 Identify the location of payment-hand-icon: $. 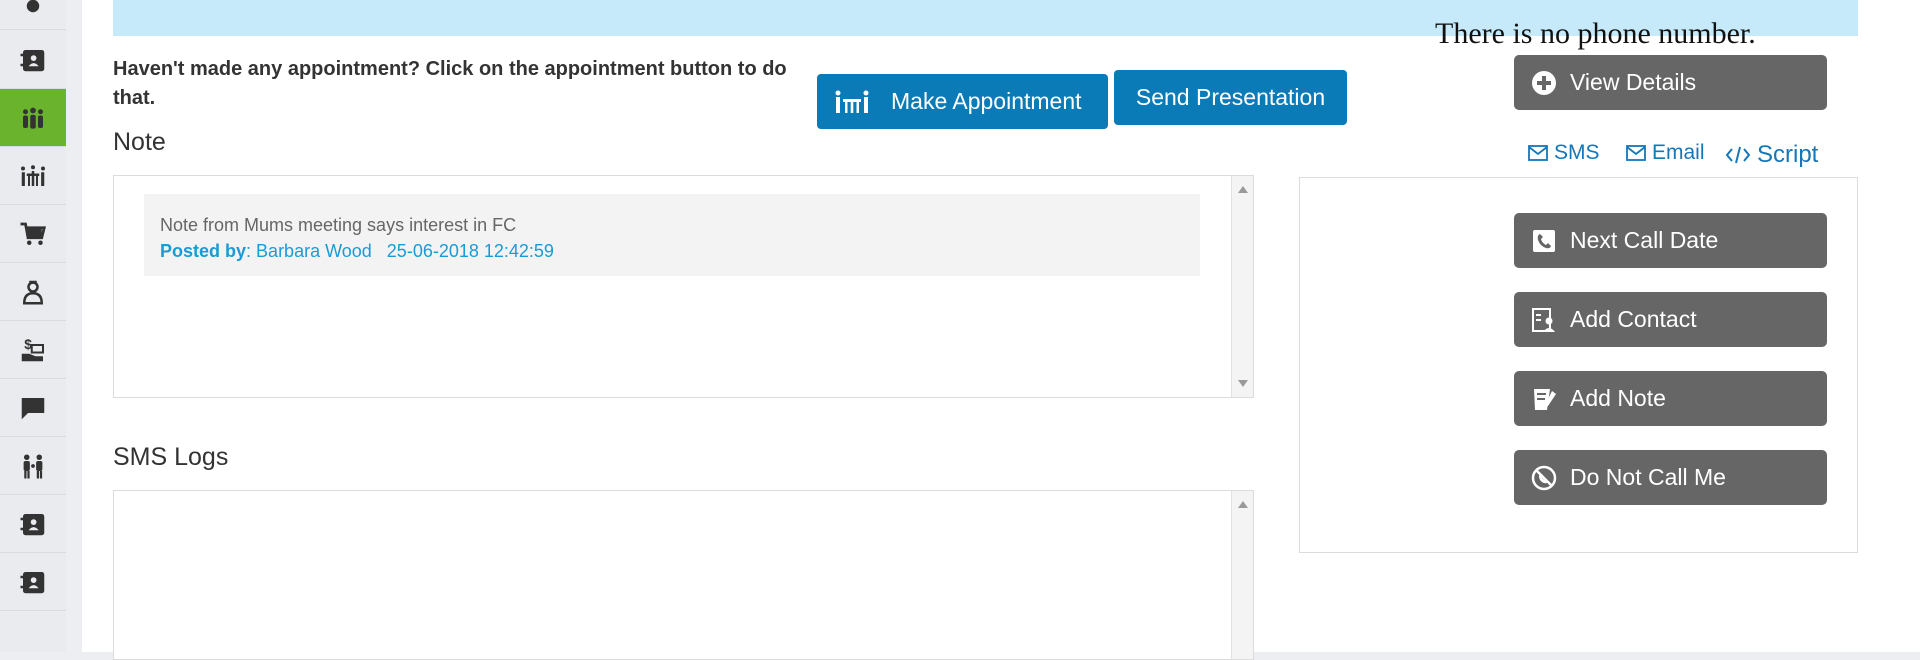
(32, 348).